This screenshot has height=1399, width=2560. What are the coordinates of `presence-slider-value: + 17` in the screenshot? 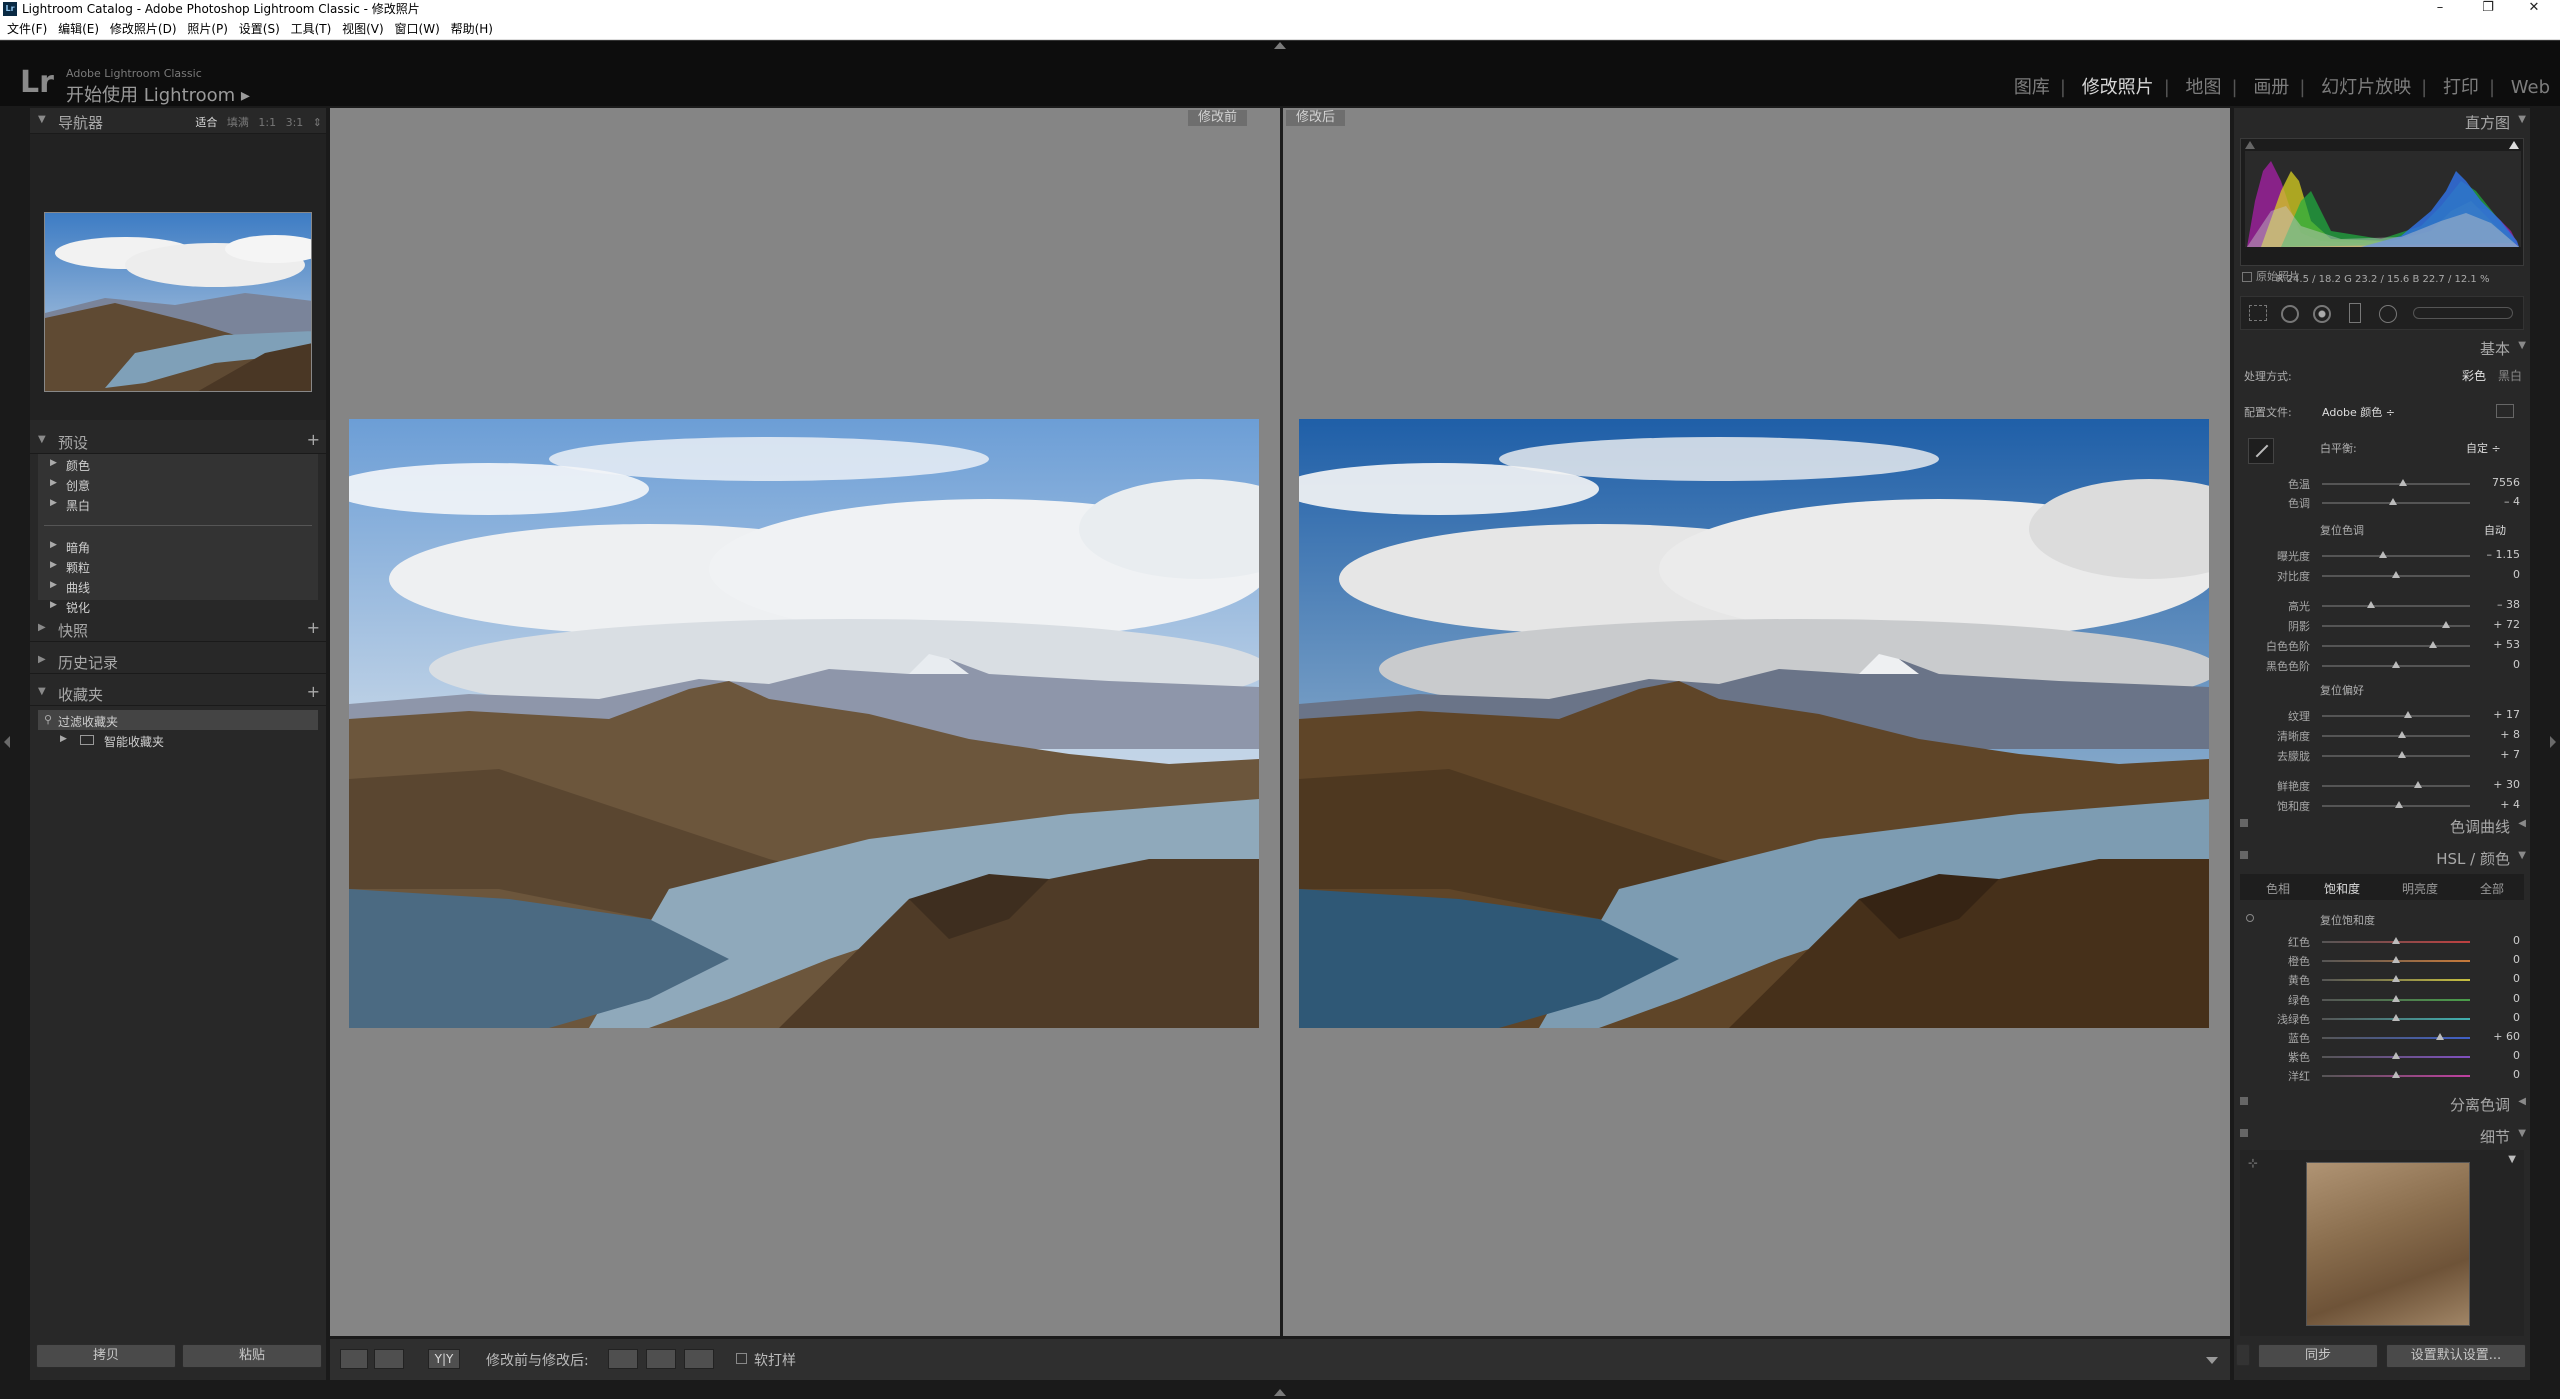 It's located at (2498, 714).